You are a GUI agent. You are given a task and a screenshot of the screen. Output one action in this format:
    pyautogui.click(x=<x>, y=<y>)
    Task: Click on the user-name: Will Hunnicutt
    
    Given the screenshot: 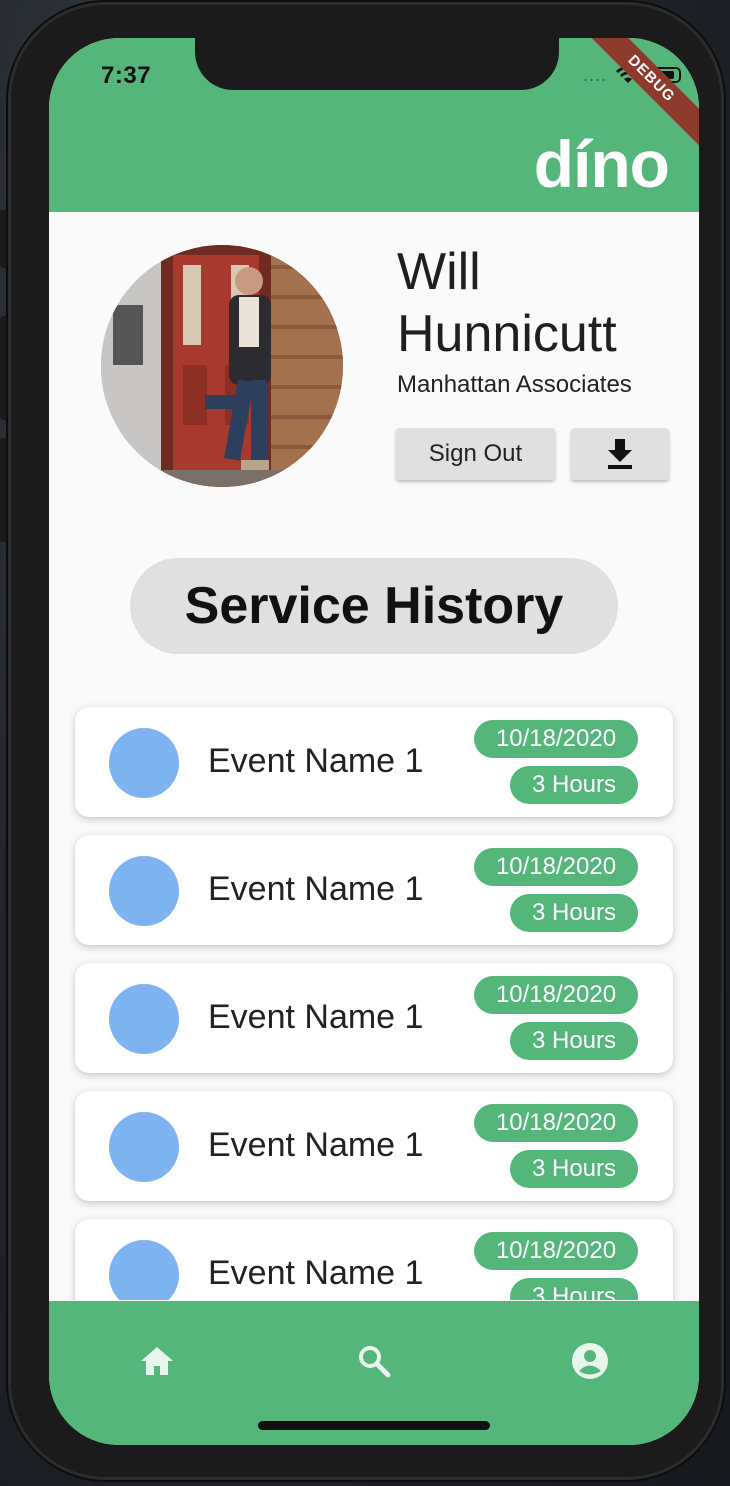 What is the action you would take?
    pyautogui.click(x=542, y=303)
    